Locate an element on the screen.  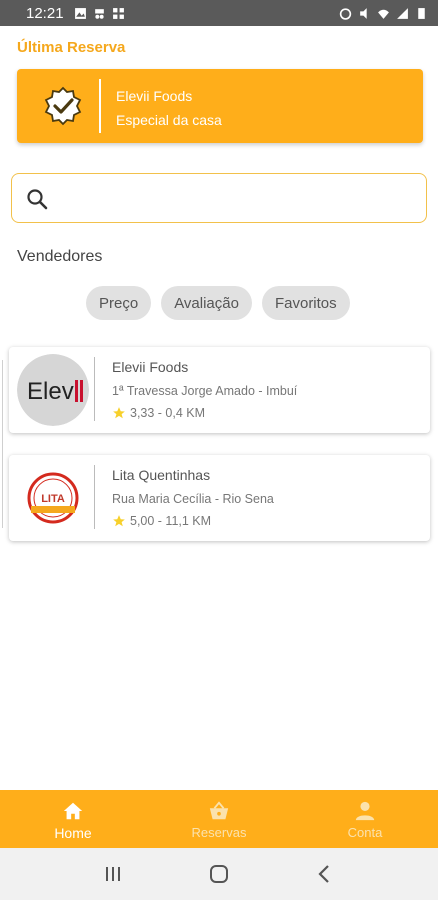
last-reservation-title: Última Reserva is located at coordinates (71, 47).